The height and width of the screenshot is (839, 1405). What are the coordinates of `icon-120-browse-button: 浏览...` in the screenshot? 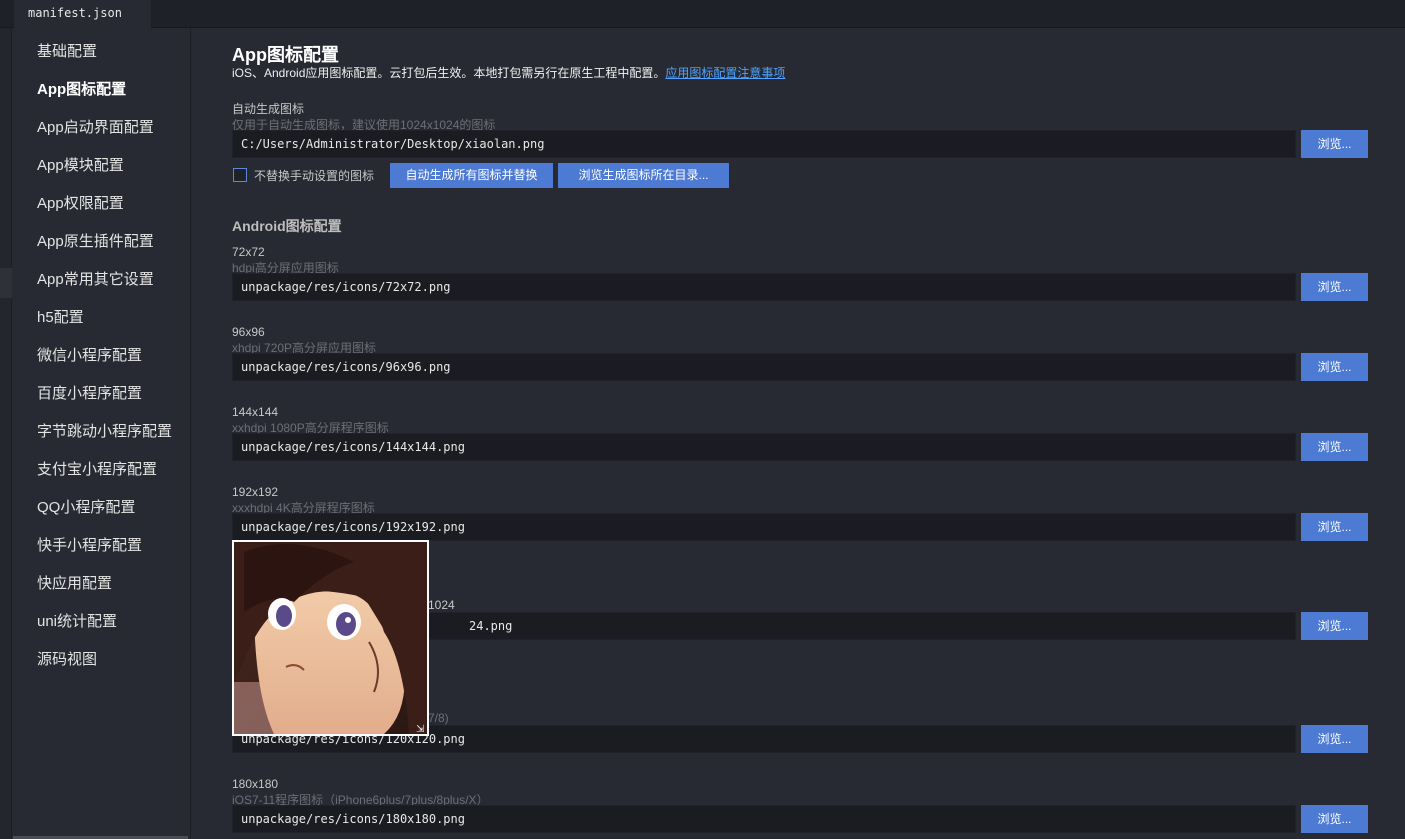 It's located at (1334, 739).